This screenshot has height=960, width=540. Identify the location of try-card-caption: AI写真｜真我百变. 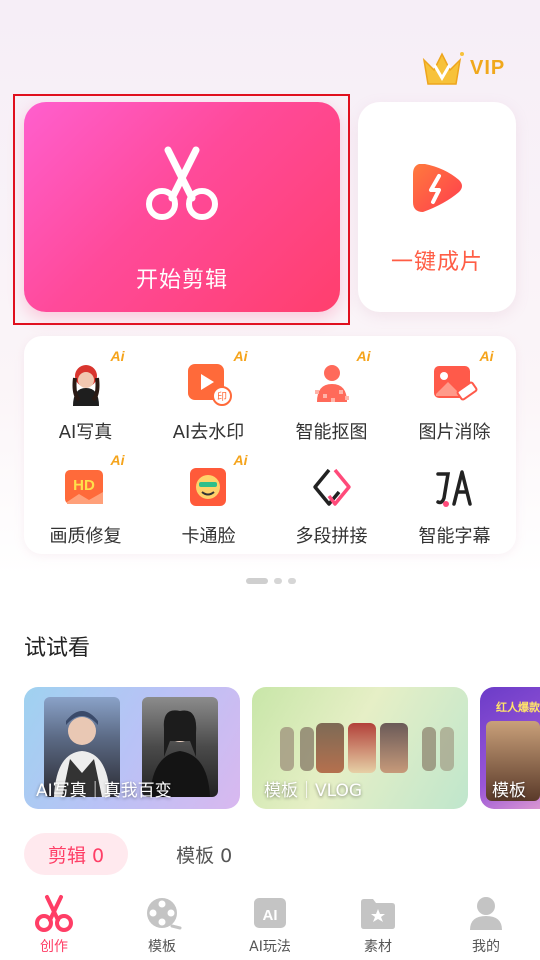
(104, 791).